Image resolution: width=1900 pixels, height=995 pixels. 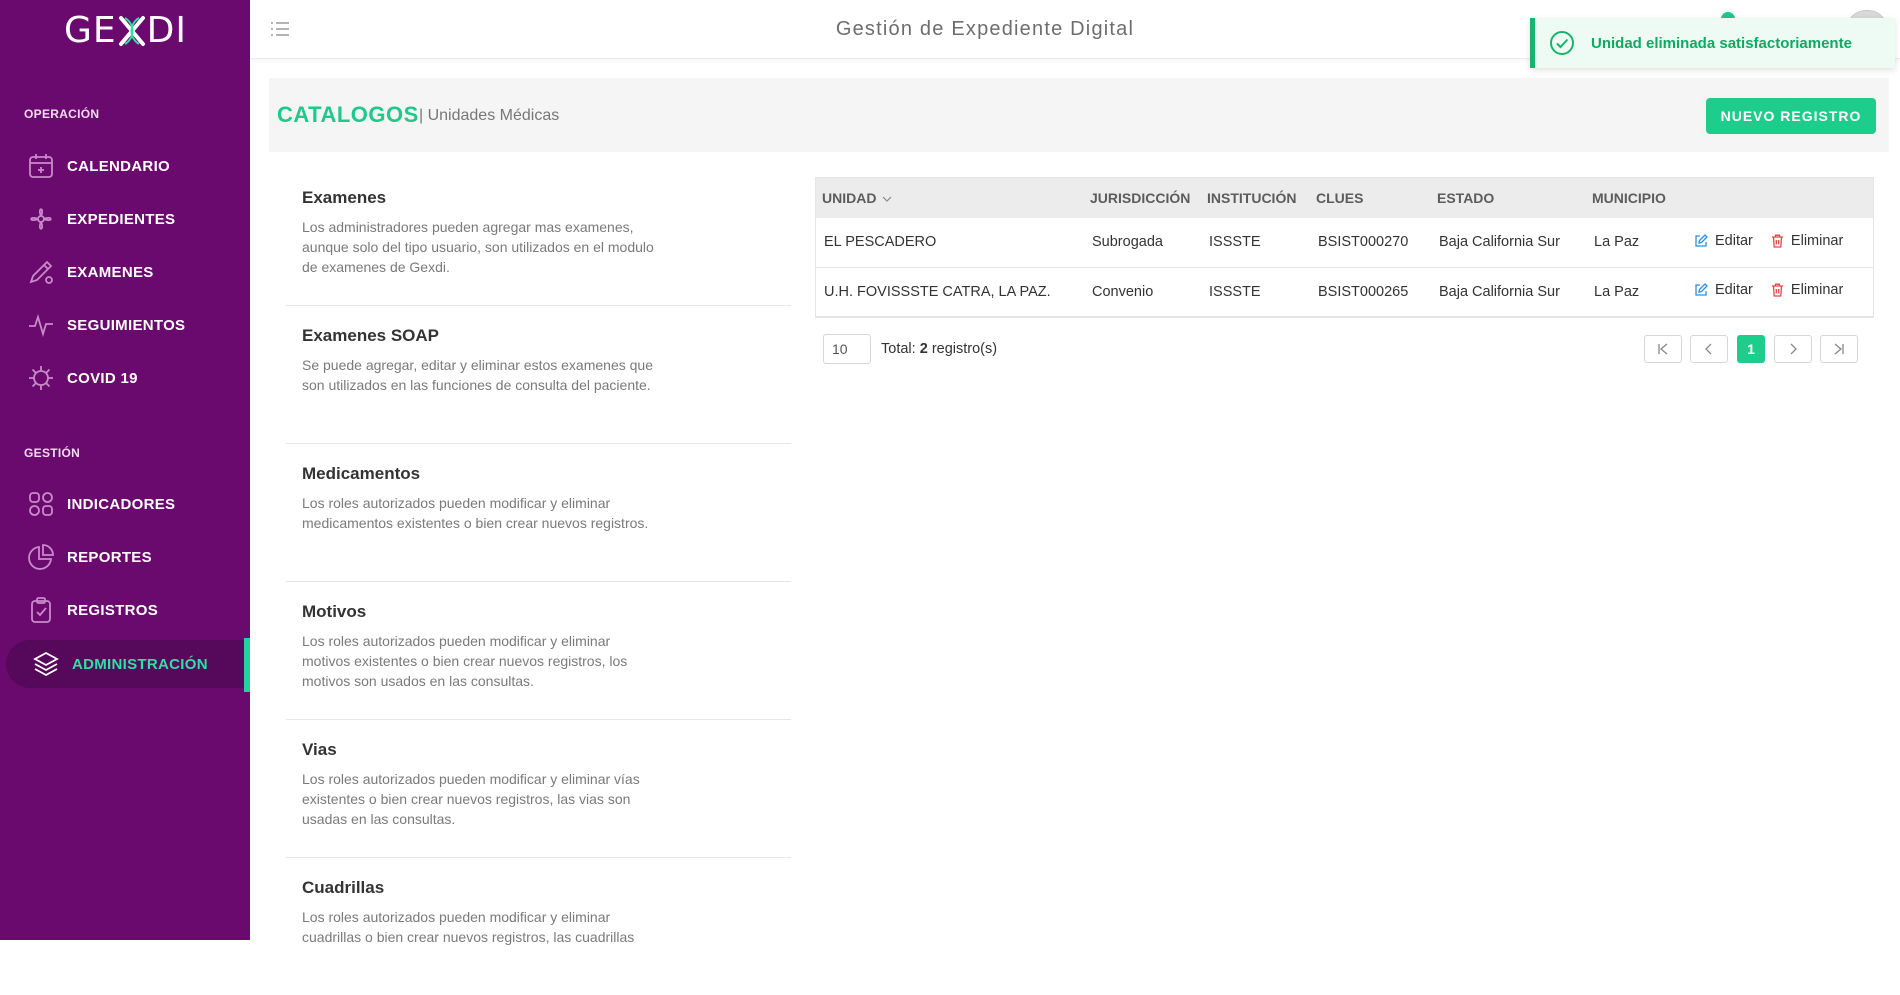 What do you see at coordinates (41, 272) in the screenshot?
I see `pencil-ruler-icon` at bounding box center [41, 272].